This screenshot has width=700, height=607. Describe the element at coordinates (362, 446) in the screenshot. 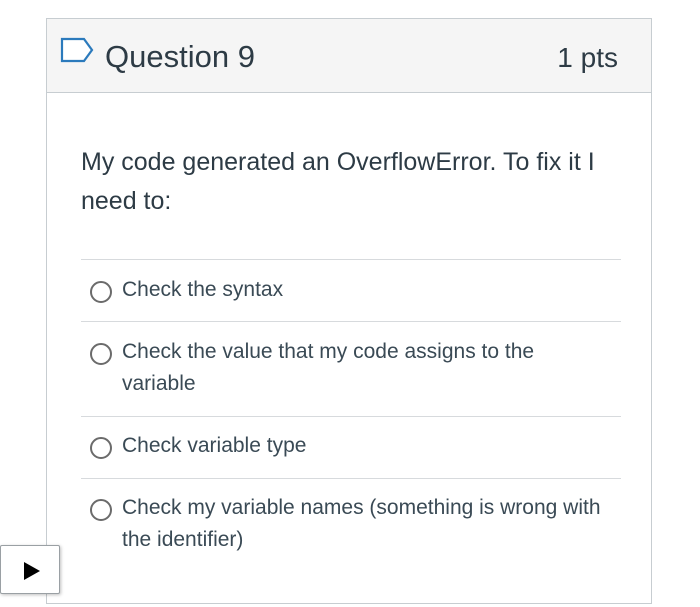

I see `answer-label: Check variable type` at that location.